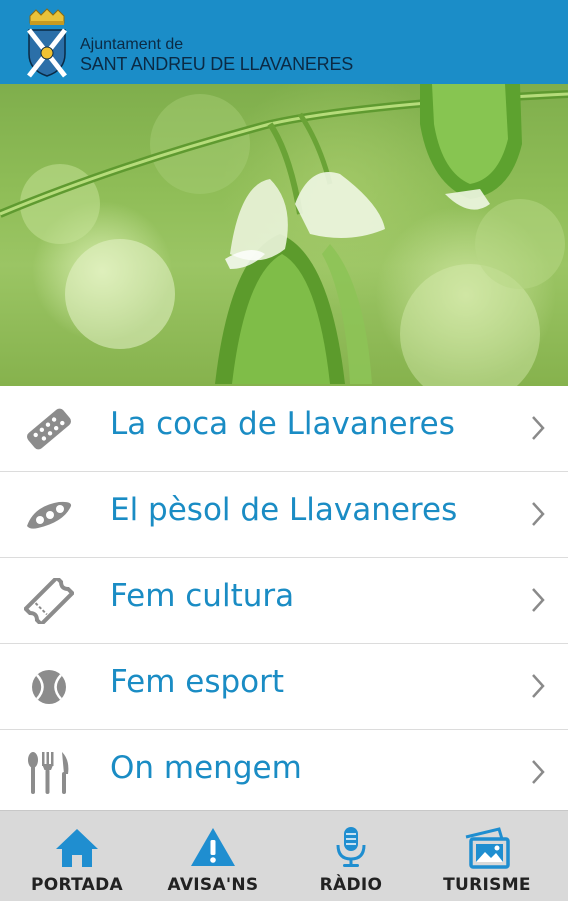 The image size is (568, 901). I want to click on menu-item-coca: La coca de Llavaneres, so click(284, 429).